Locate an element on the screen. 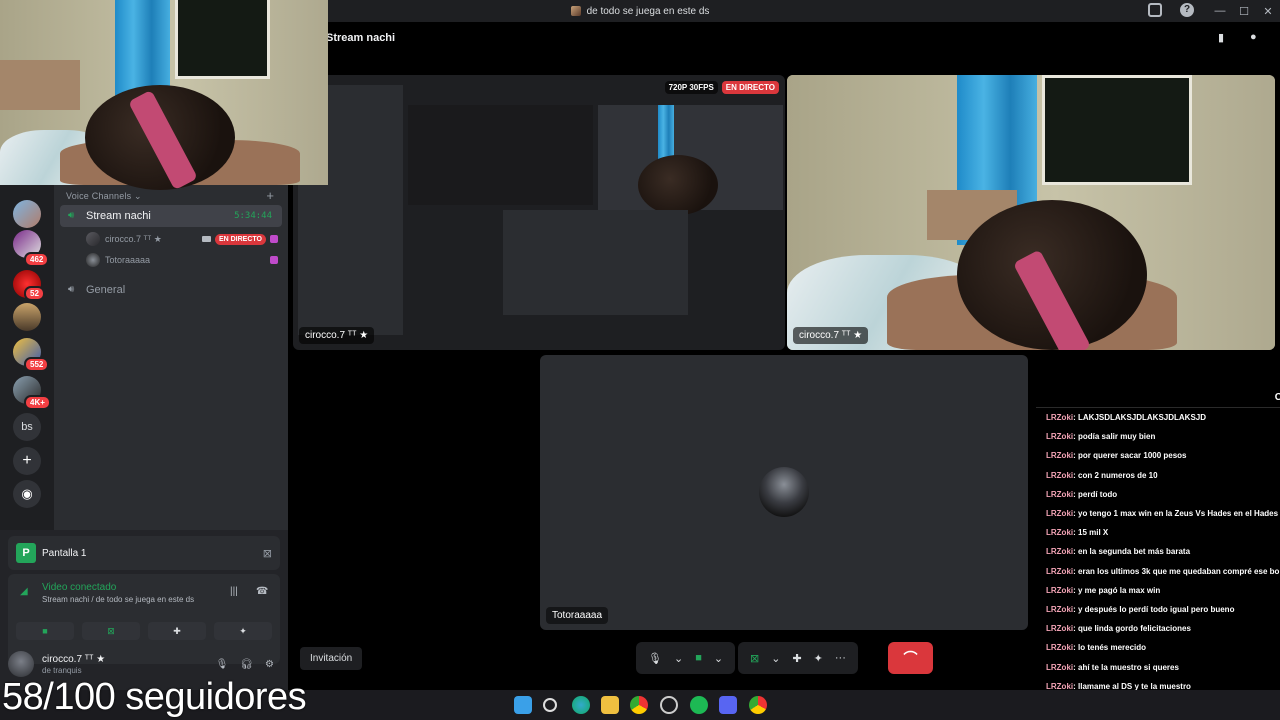  unread-badge: 462 is located at coordinates (37, 259).